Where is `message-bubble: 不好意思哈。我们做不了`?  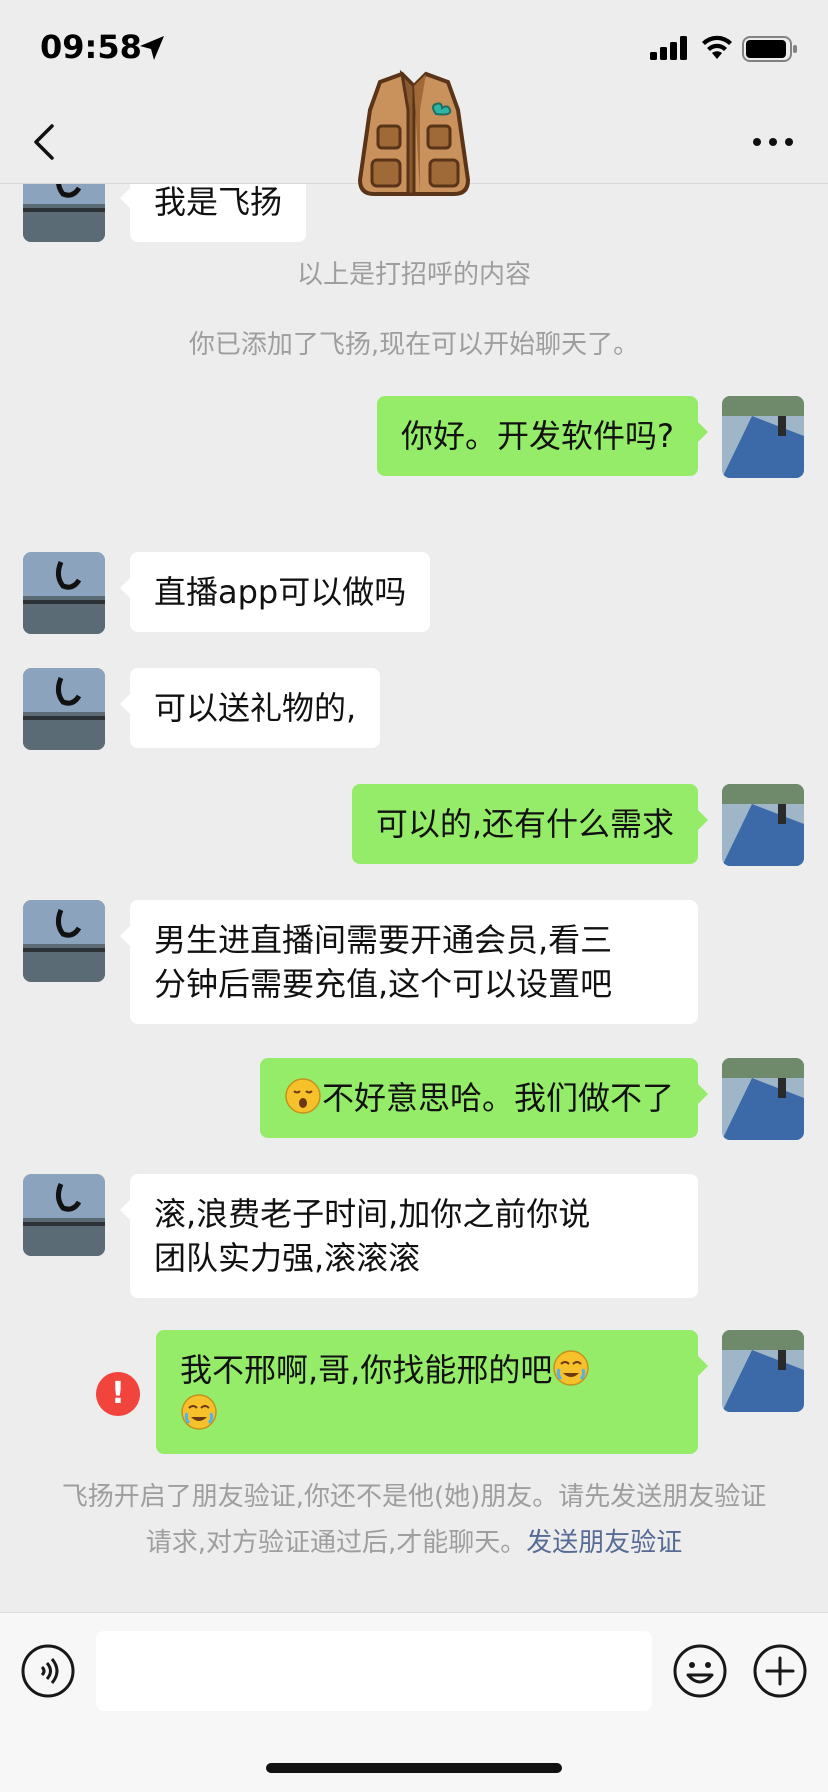
message-bubble: 不好意思哈。我们做不了 is located at coordinates (484, 1098).